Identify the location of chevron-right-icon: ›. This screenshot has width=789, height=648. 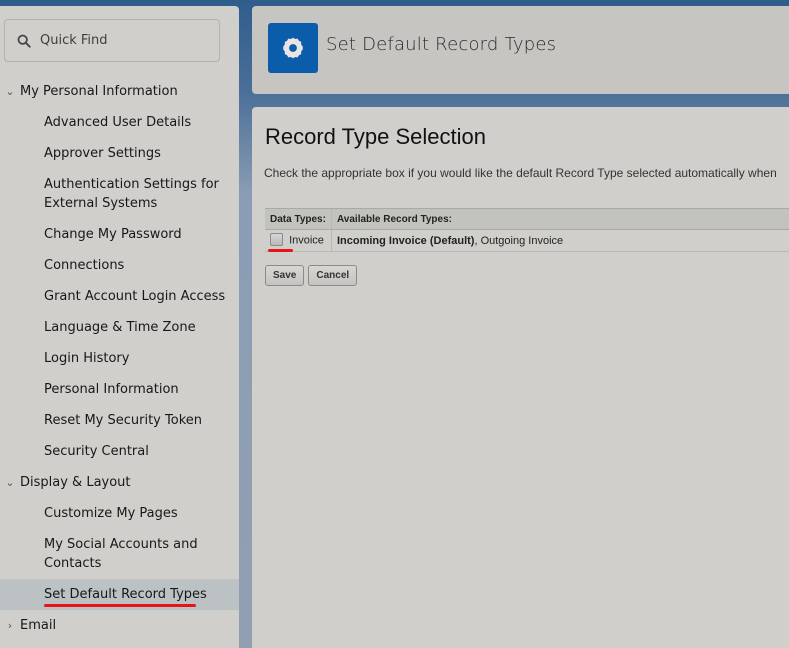
(10, 625).